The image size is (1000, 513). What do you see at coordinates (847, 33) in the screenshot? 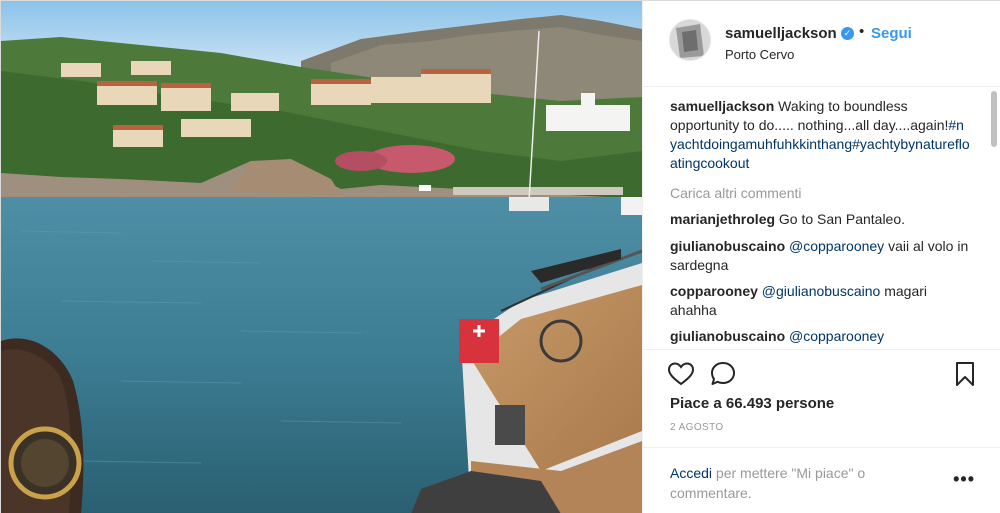
I see `verified-badge-icon: ✓` at bounding box center [847, 33].